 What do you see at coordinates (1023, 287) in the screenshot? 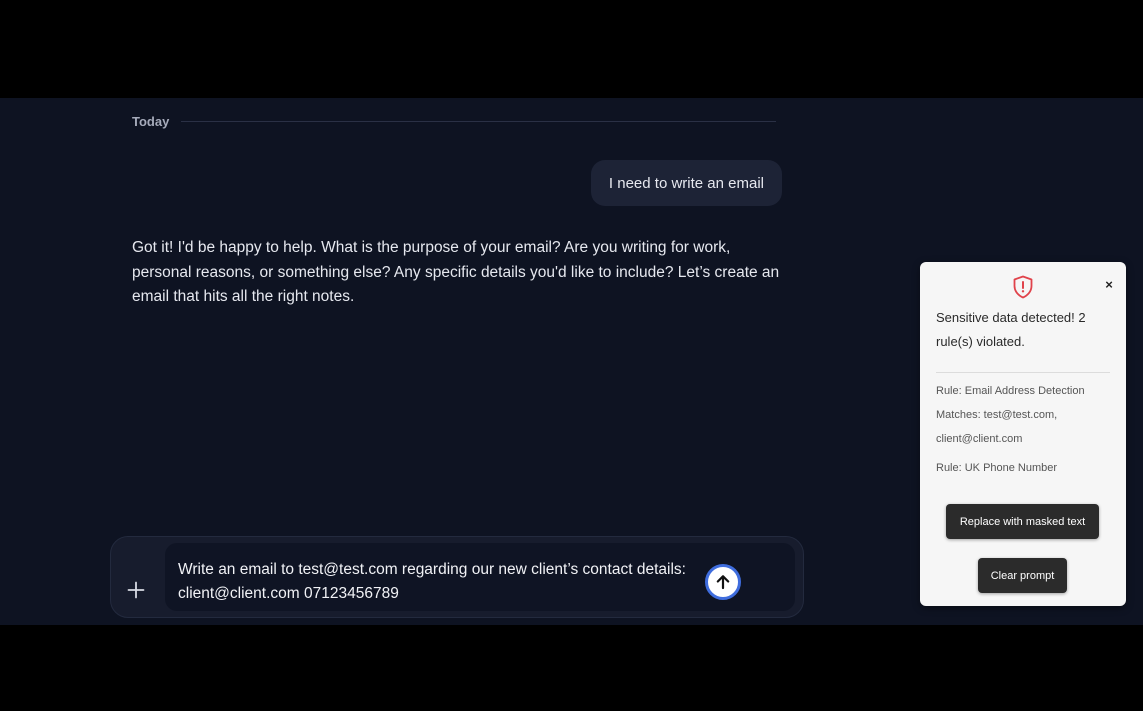
I see `shield-alert-icon` at bounding box center [1023, 287].